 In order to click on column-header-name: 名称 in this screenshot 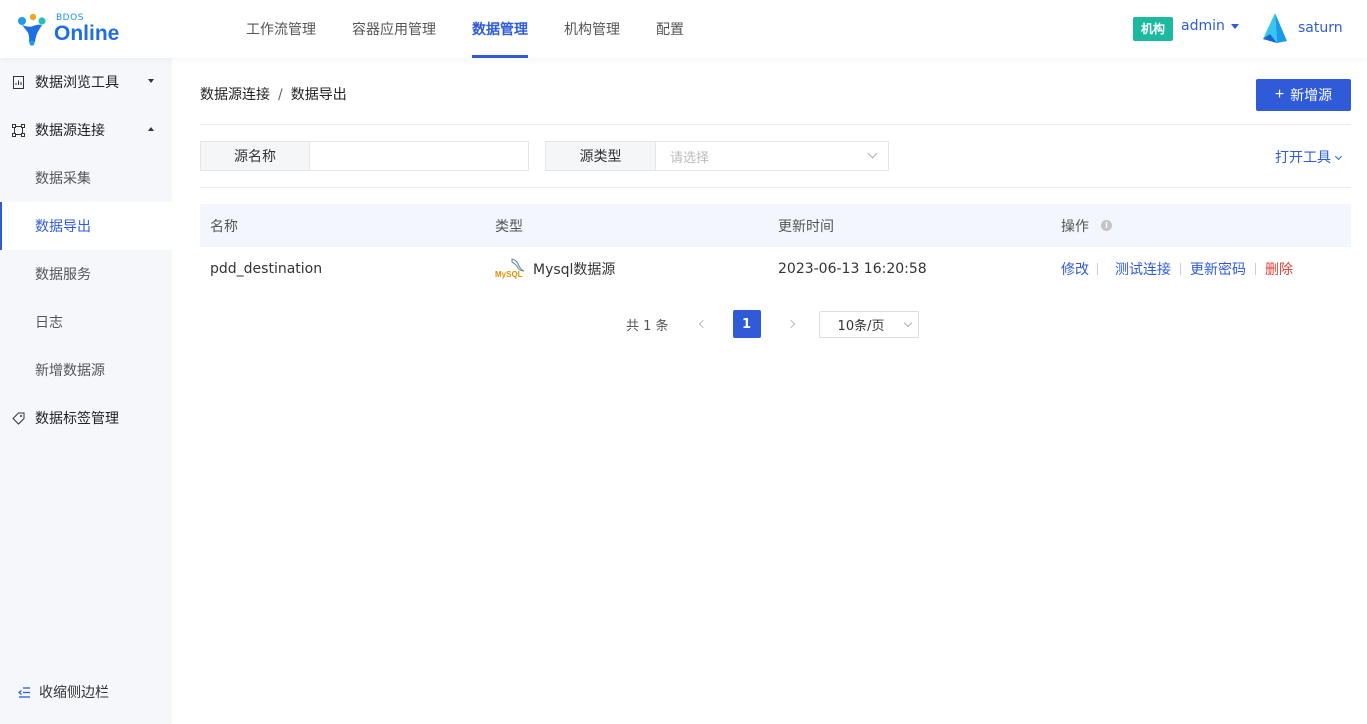, I will do `click(224, 226)`.